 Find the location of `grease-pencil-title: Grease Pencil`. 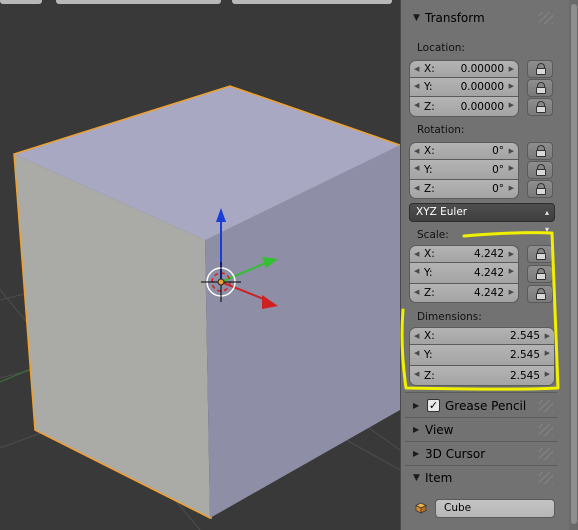

grease-pencil-title: Grease Pencil is located at coordinates (486, 406).